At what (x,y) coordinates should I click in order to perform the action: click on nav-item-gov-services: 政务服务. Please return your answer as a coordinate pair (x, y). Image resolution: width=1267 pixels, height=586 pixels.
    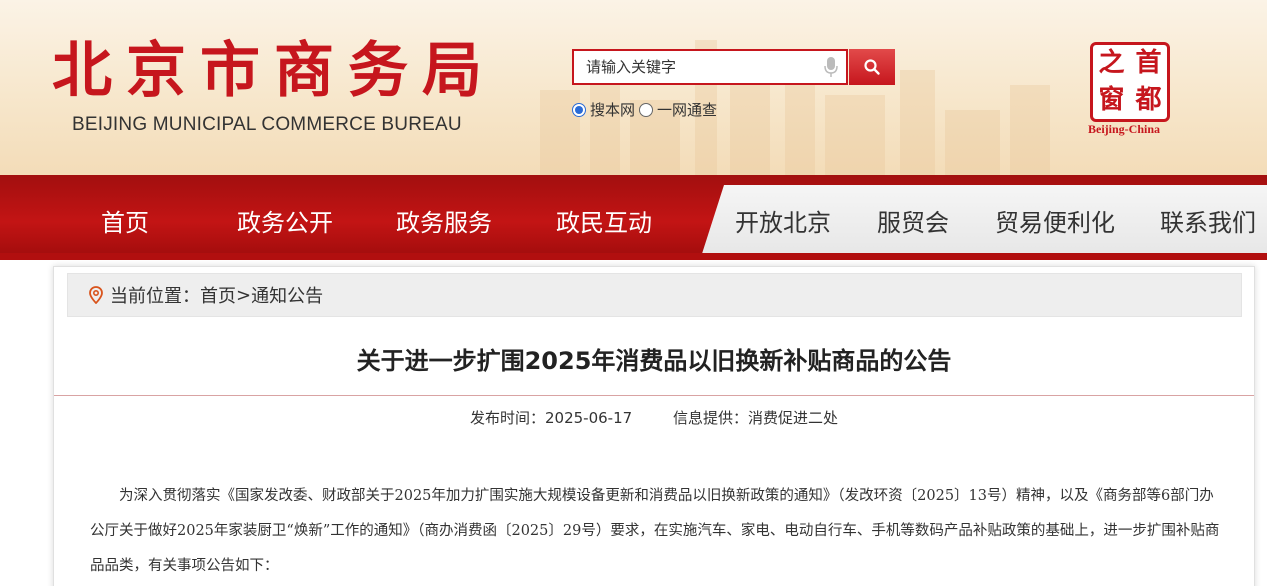
    Looking at the image, I should click on (444, 223).